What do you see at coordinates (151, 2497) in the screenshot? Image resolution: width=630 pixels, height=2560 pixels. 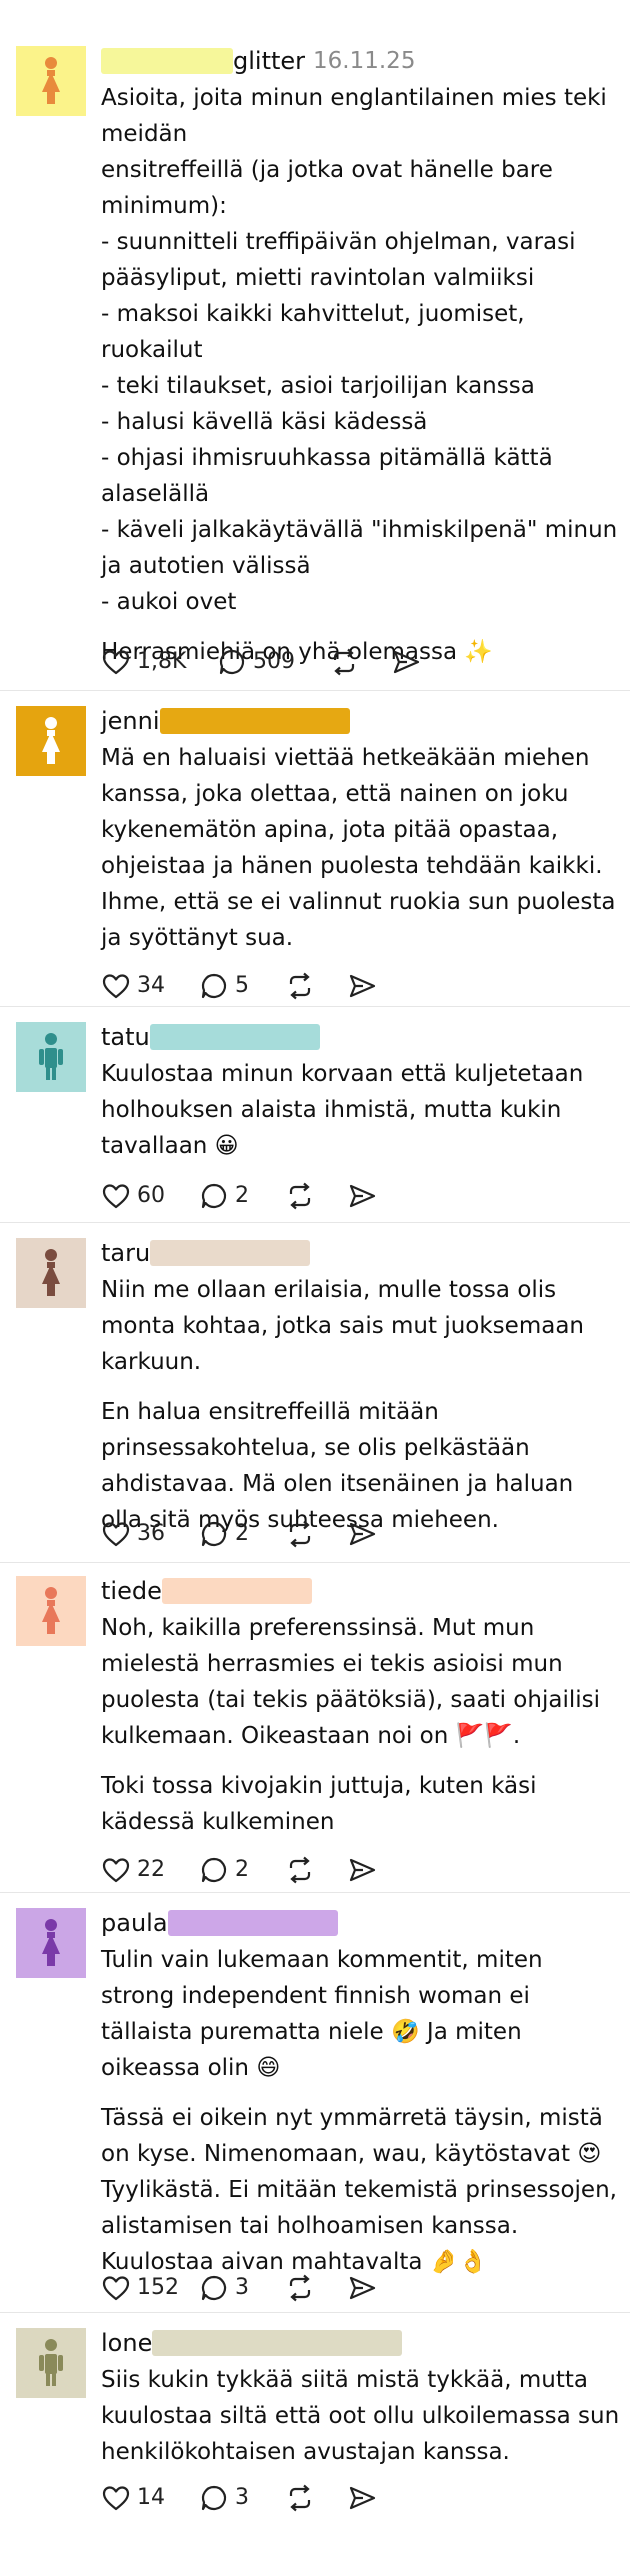 I see `like-count: 14` at bounding box center [151, 2497].